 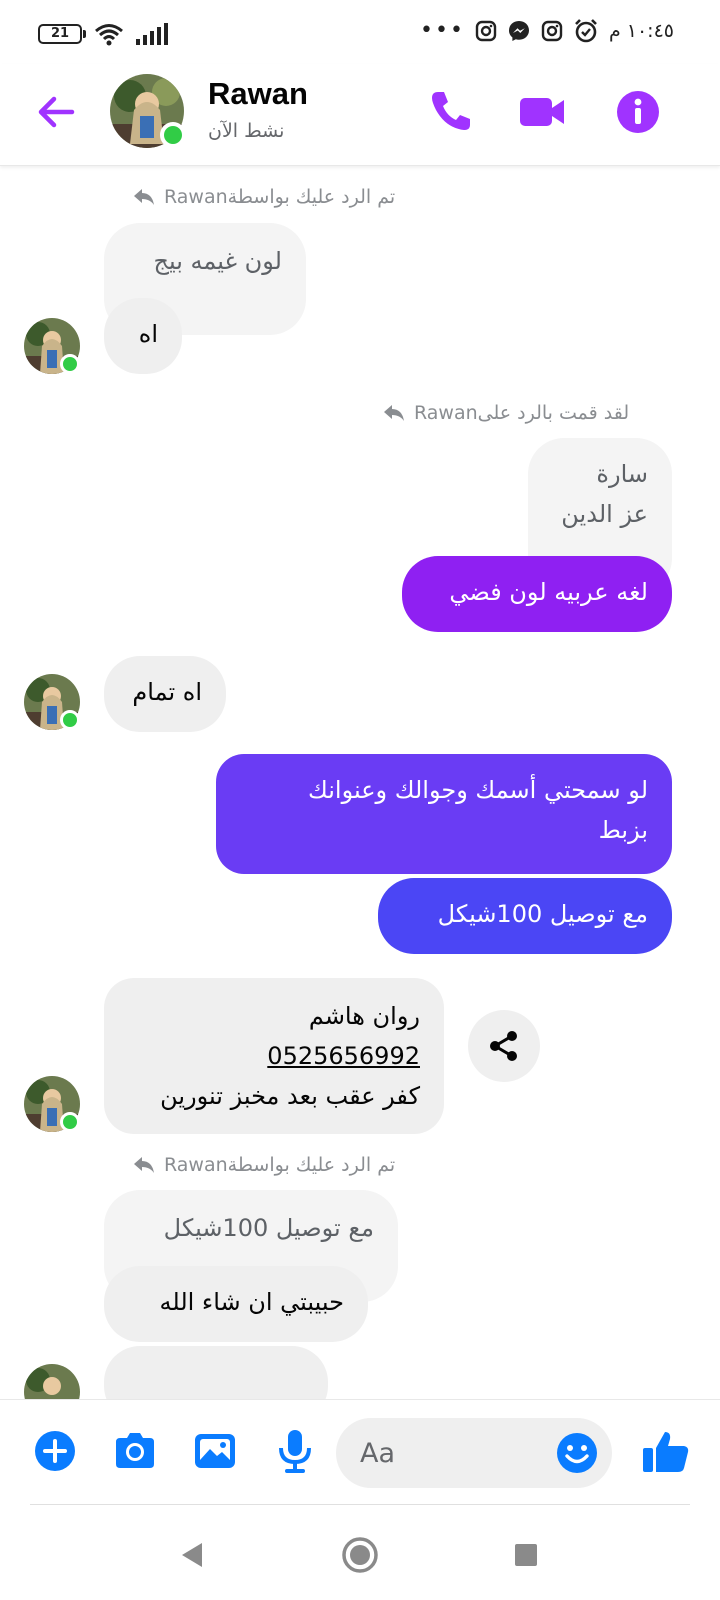 What do you see at coordinates (246, 131) in the screenshot?
I see `contact-active-status: نشط الآن` at bounding box center [246, 131].